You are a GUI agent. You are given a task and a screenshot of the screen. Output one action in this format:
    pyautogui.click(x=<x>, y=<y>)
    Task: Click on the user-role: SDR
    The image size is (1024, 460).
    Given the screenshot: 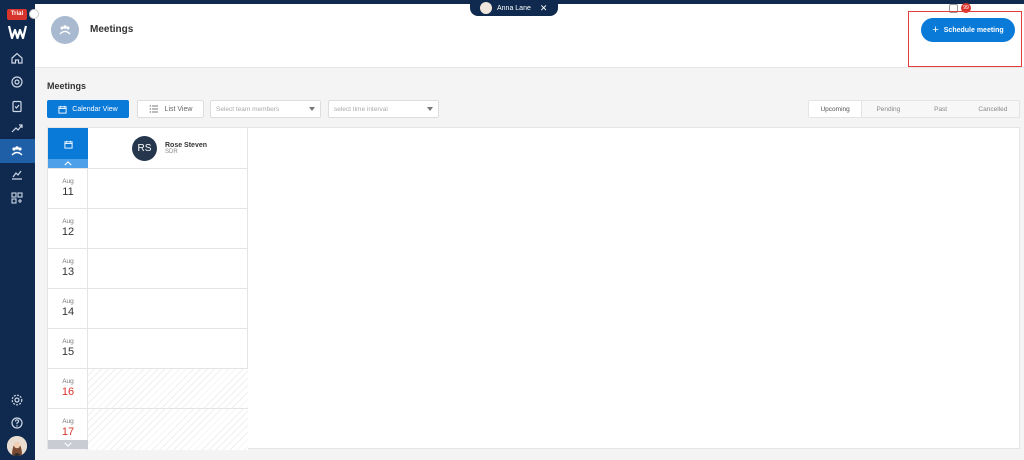 What is the action you would take?
    pyautogui.click(x=171, y=151)
    